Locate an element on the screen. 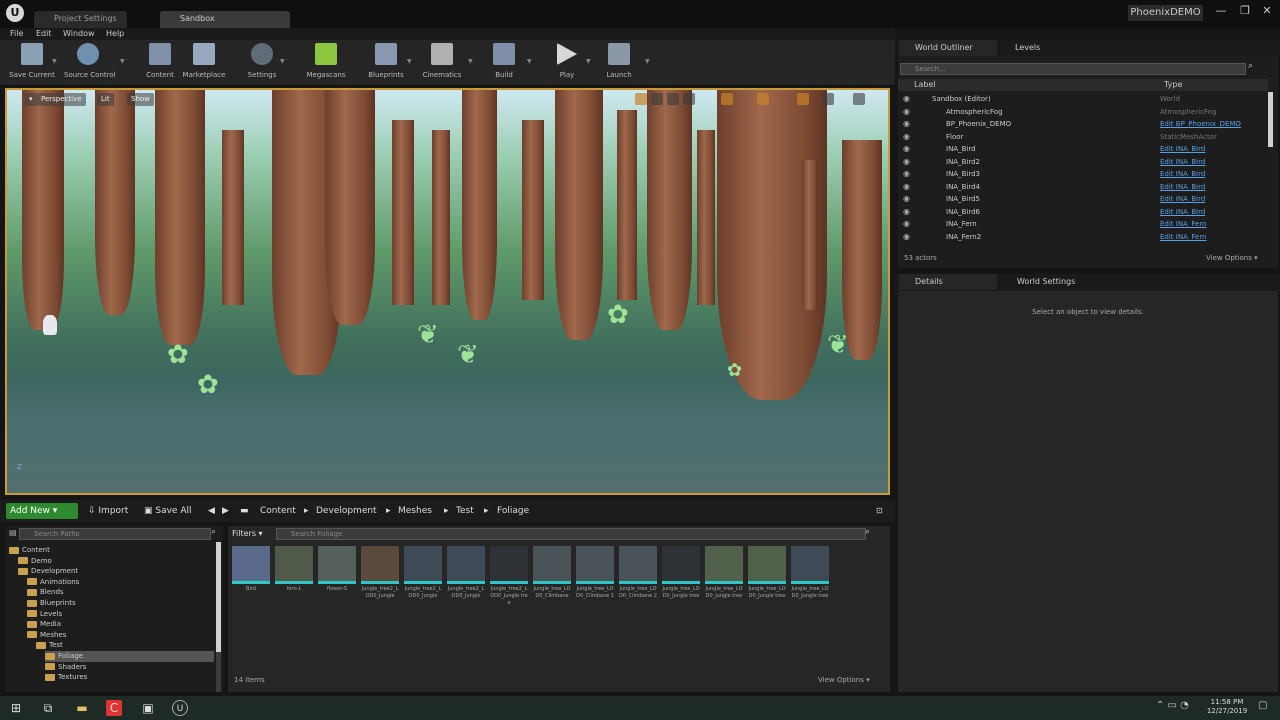 The width and height of the screenshot is (1280, 720). unreal-logo-icon: U is located at coordinates (15, 13).